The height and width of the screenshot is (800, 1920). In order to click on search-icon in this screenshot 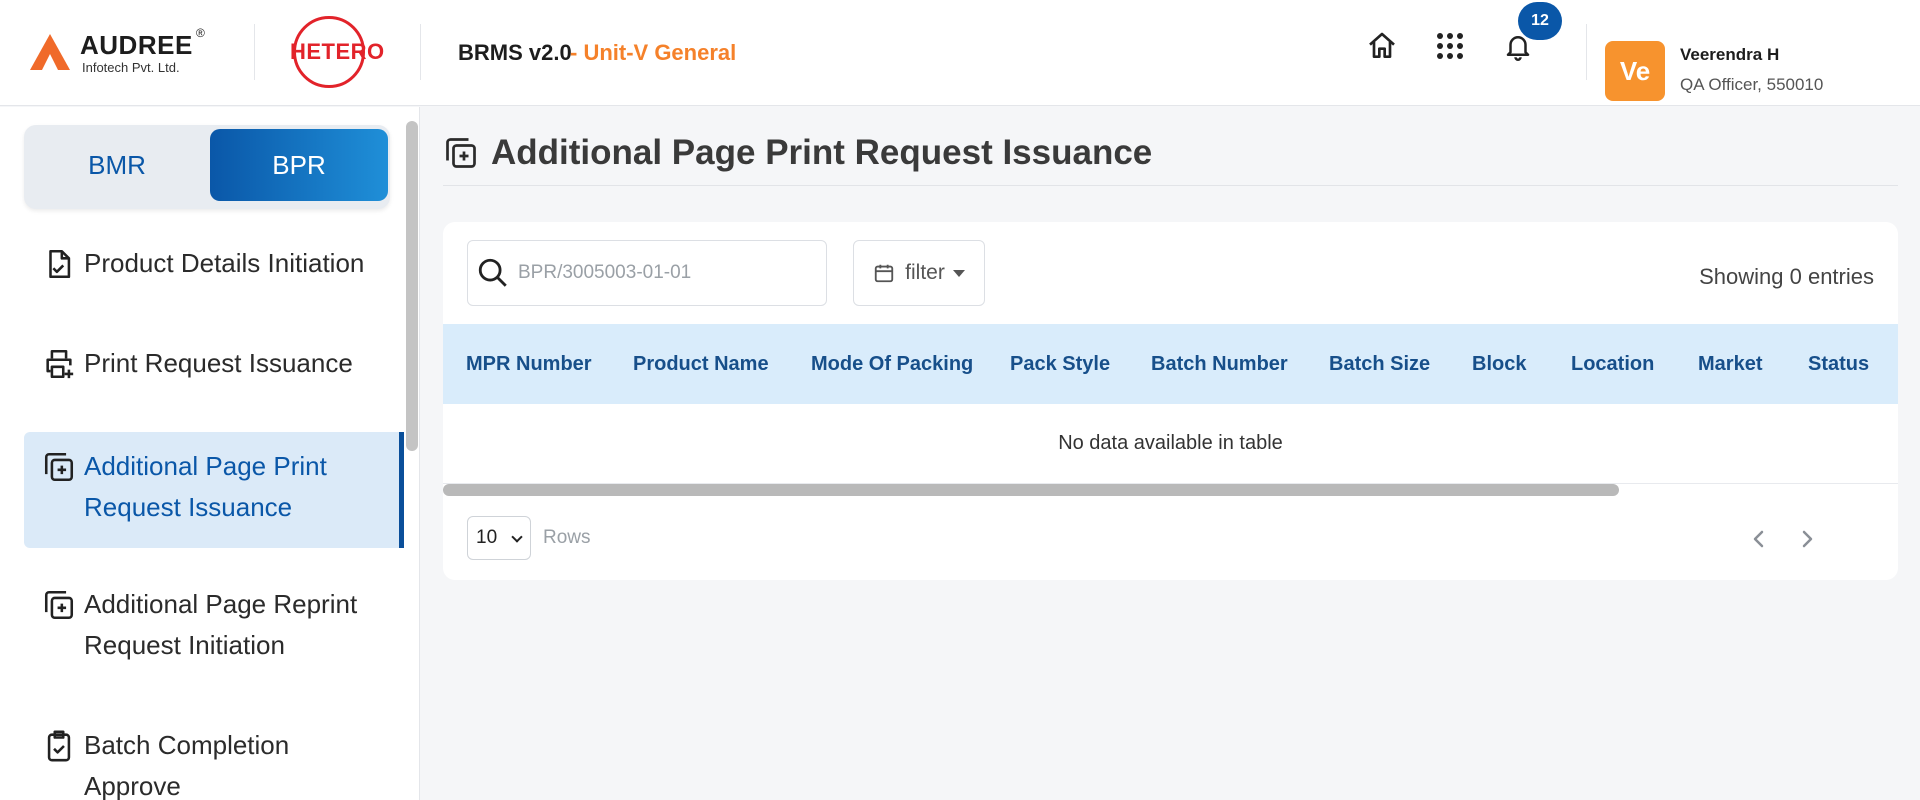, I will do `click(492, 272)`.